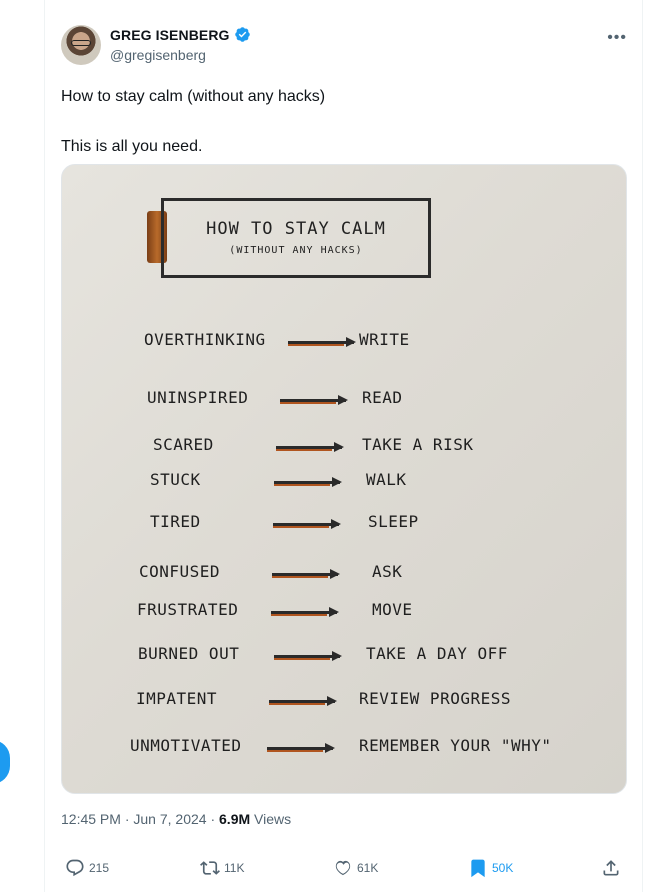 This screenshot has height=892, width=645. What do you see at coordinates (175, 521) in the screenshot?
I see `feeling-label: TIRED` at bounding box center [175, 521].